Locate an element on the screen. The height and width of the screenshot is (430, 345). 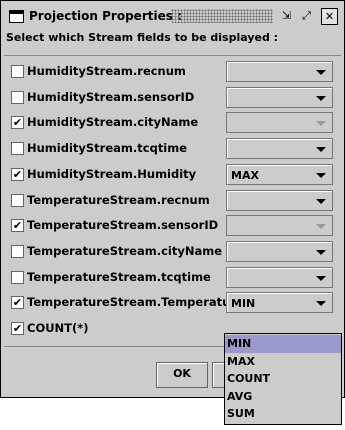
field-row: ✔ TemperatureStream.sensorID is located at coordinates (172, 225).